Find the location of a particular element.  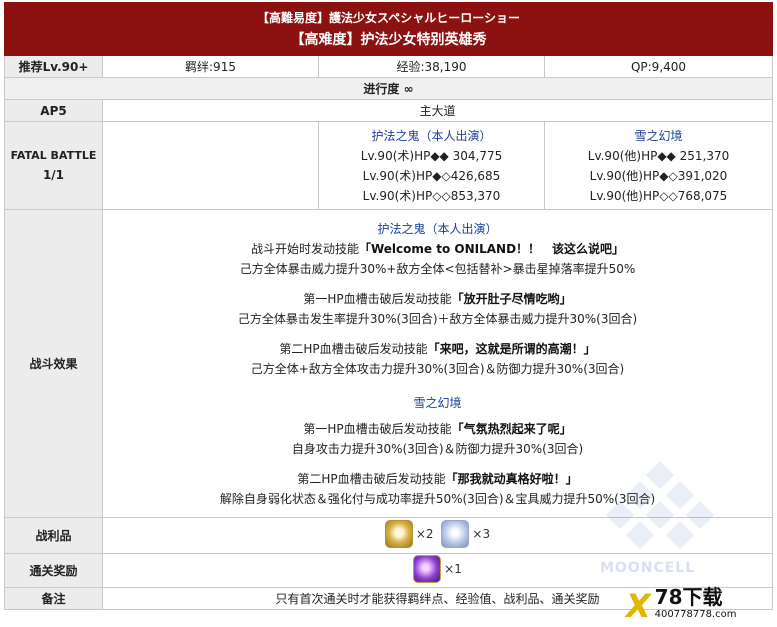

effect-1-1-desc: 己方全体暴击威力提升30%+敌方全体<包括替补>暴击星掉落率提升50% is located at coordinates (437, 268).